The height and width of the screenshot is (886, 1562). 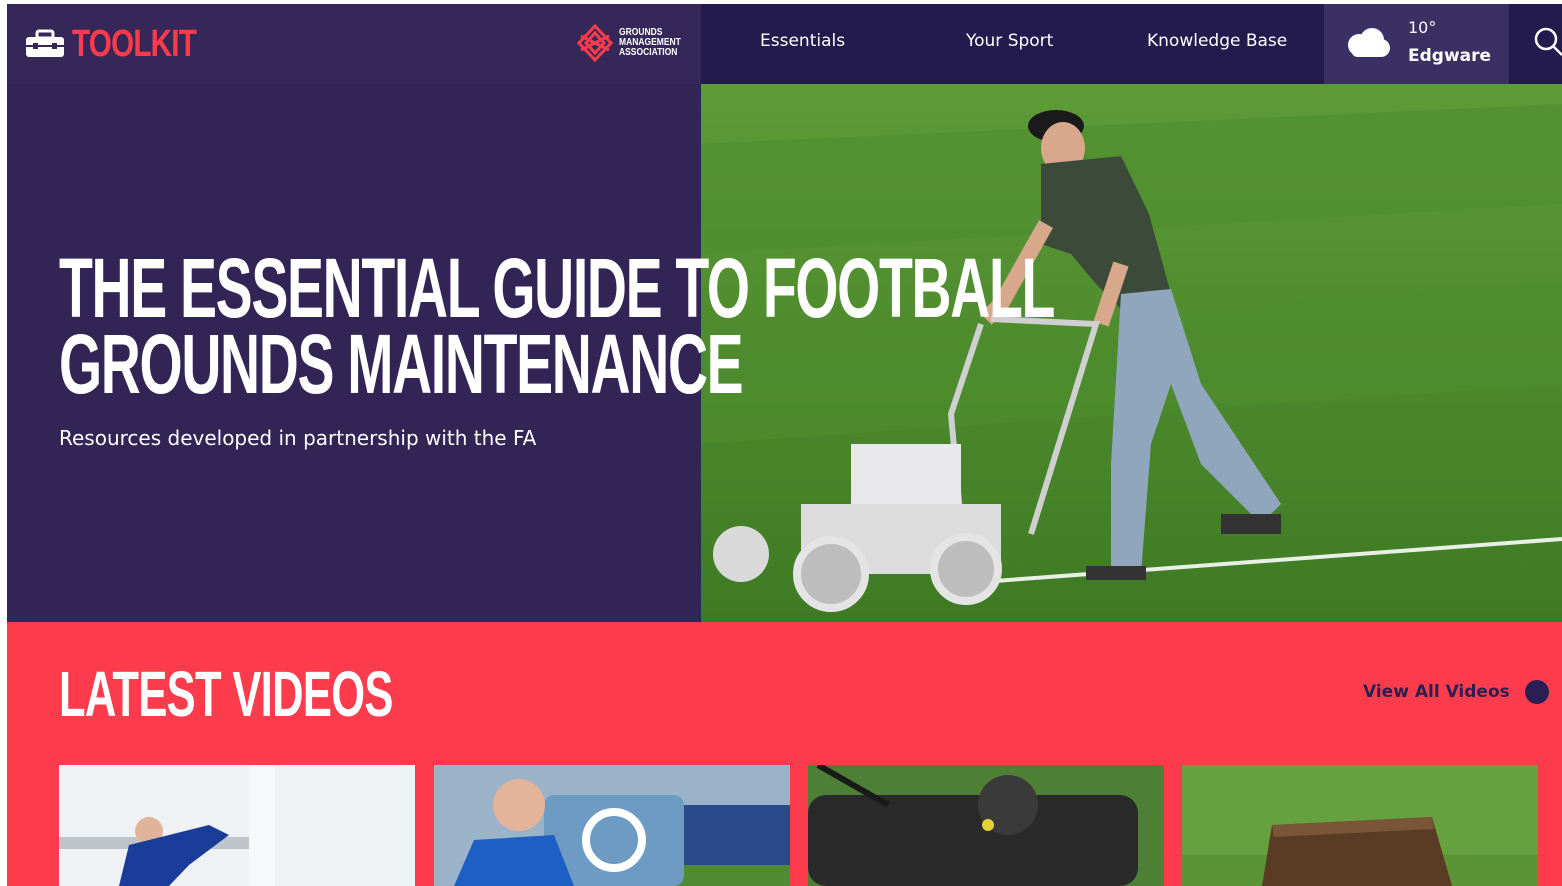 What do you see at coordinates (1547, 42) in the screenshot?
I see `search-icon` at bounding box center [1547, 42].